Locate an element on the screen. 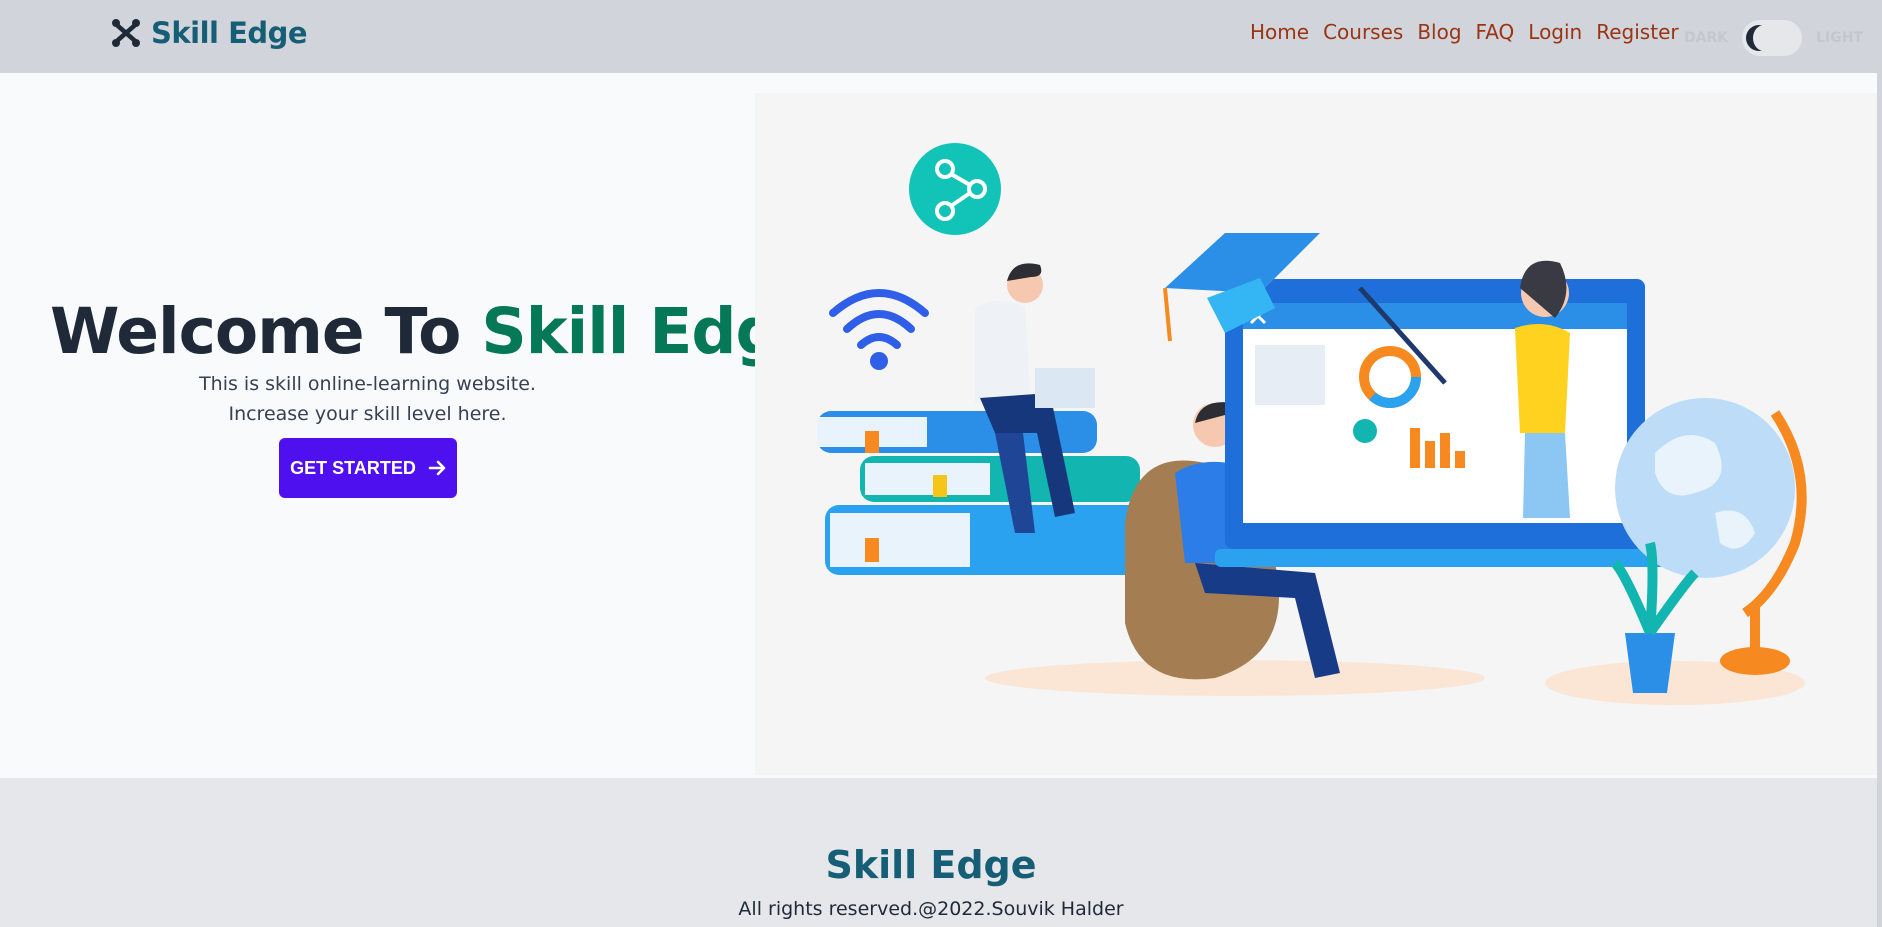 The width and height of the screenshot is (1882, 927). nav-register: Register is located at coordinates (1637, 32).